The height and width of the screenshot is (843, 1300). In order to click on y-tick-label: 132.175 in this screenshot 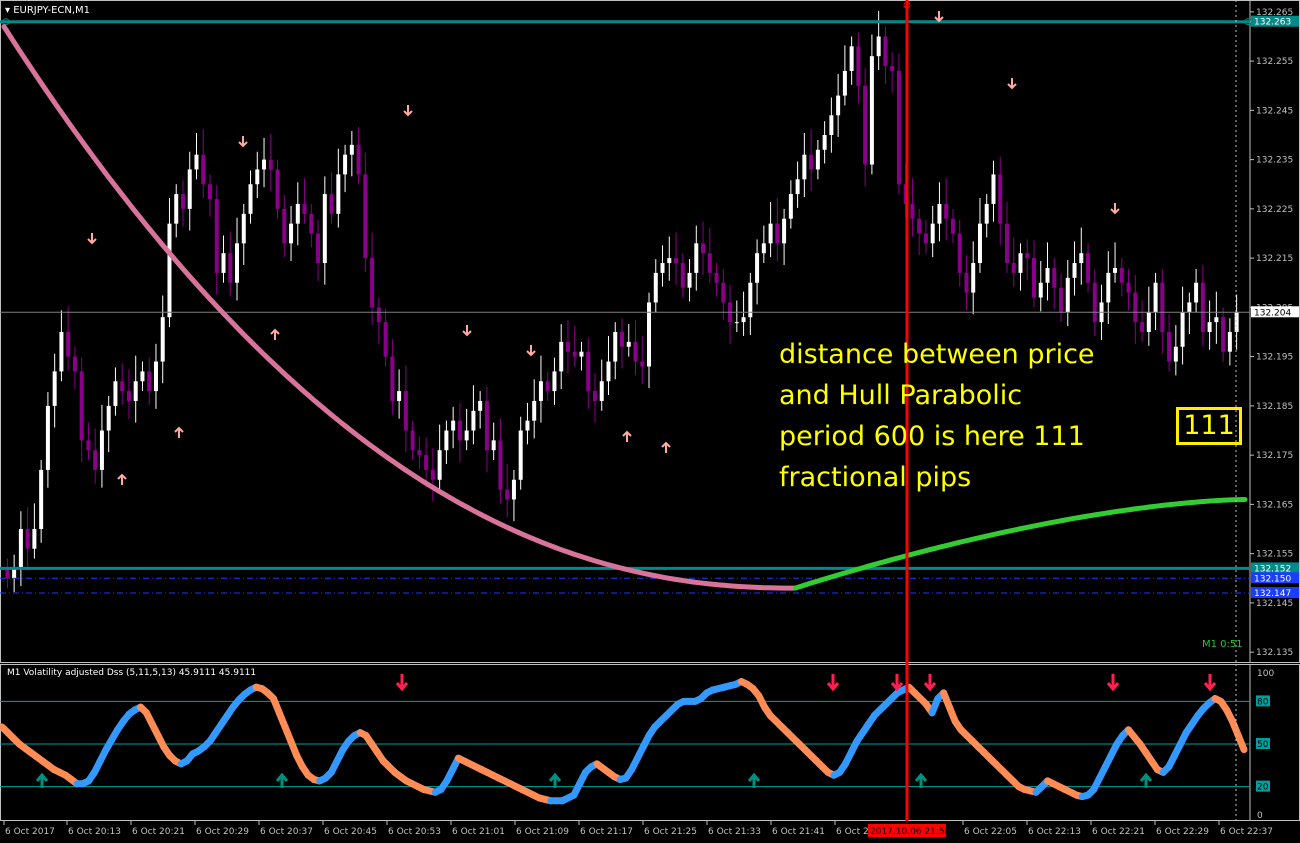, I will do `click(1274, 456)`.